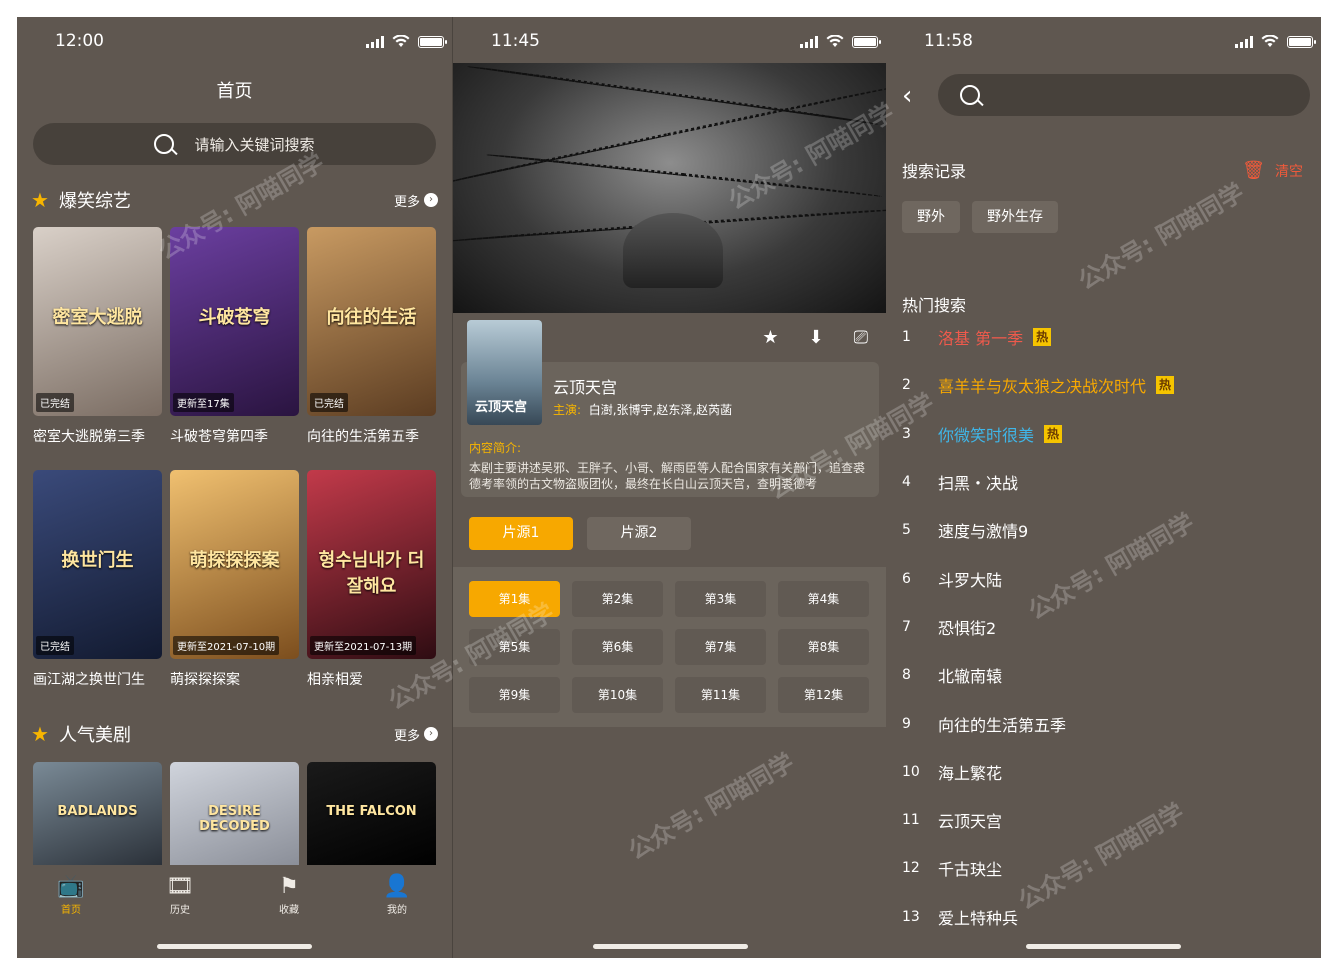  Describe the element at coordinates (970, 580) in the screenshot. I see `hot-search-name: 斗罗大陆` at that location.